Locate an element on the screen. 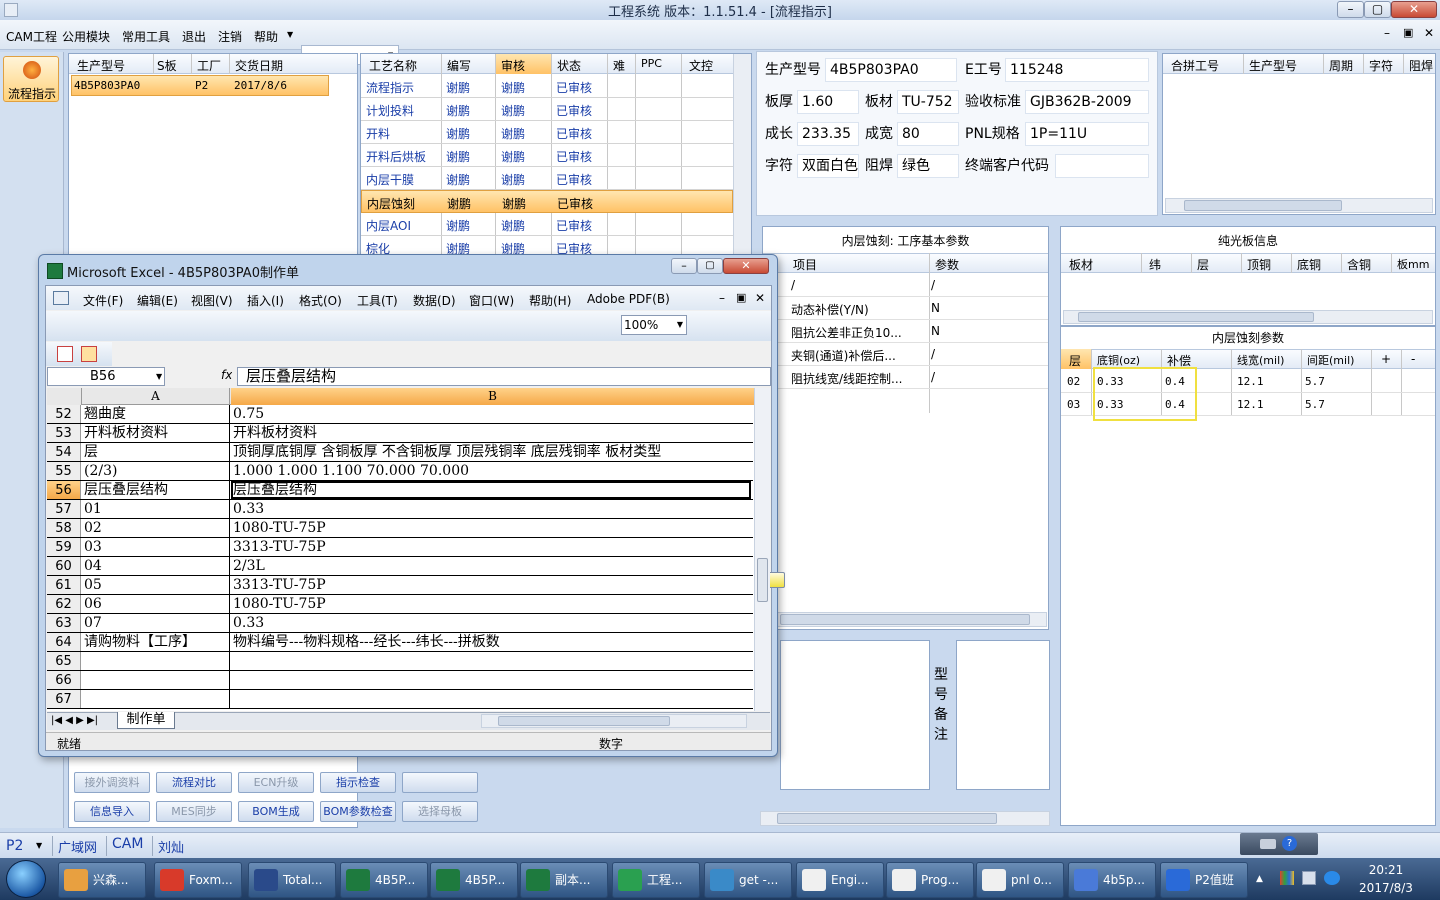  customer-field is located at coordinates (1102, 166).